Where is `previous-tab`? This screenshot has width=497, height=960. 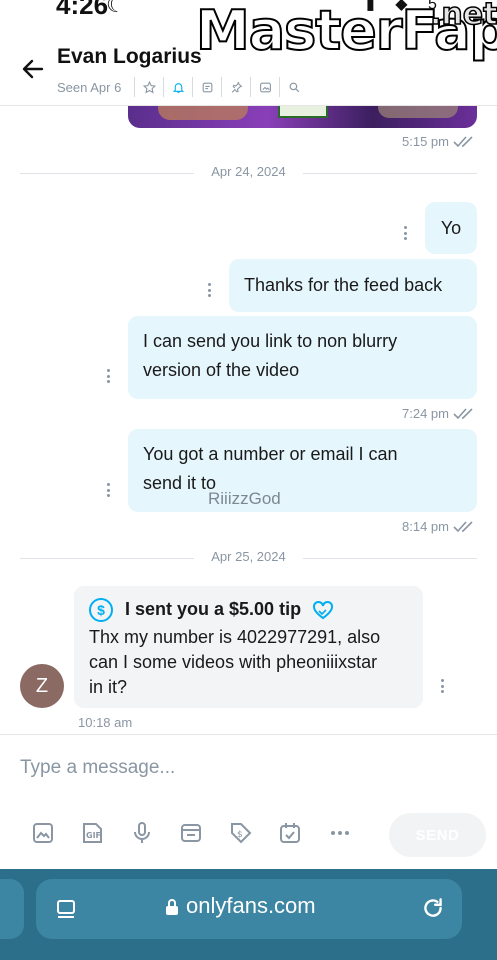 previous-tab is located at coordinates (12, 909).